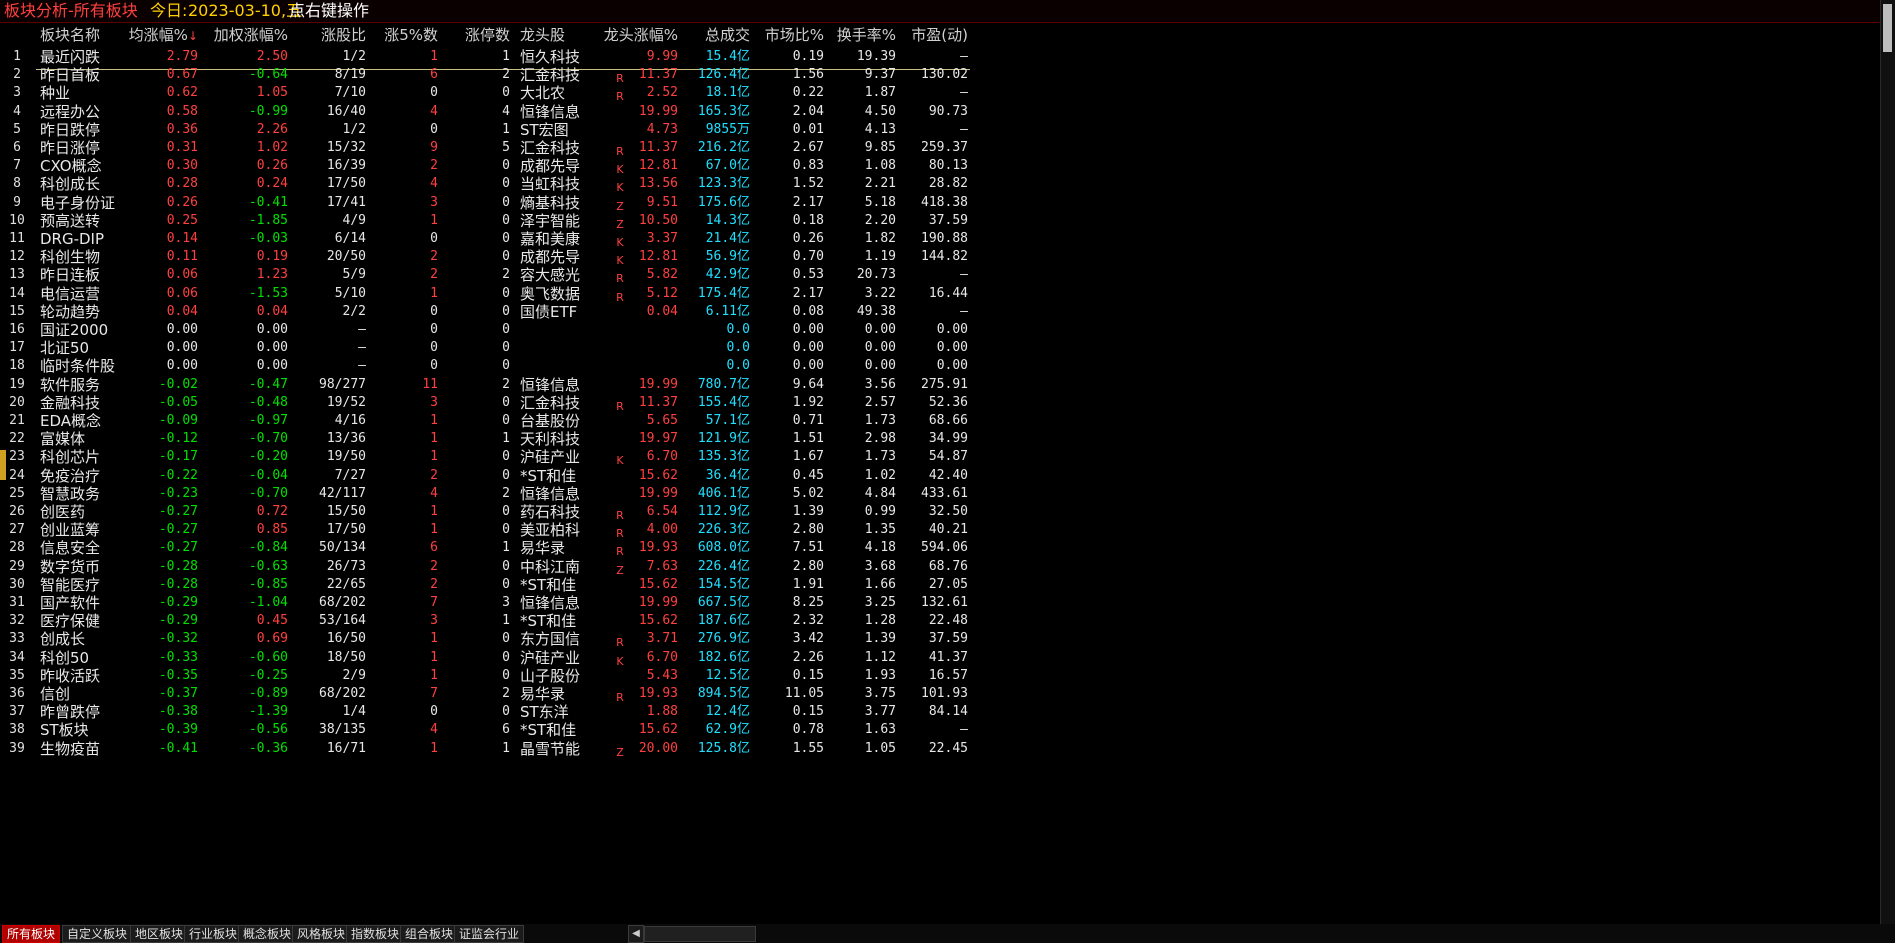  Describe the element at coordinates (723, 748) in the screenshot. I see `total-amount: 125.8亿` at that location.